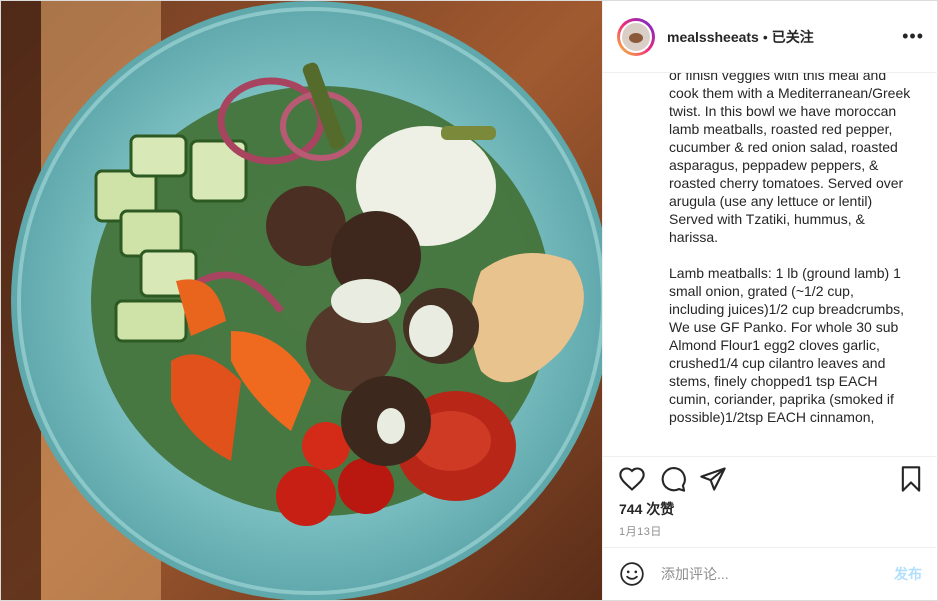  What do you see at coordinates (640, 531) in the screenshot?
I see `post-date: 1月13日` at bounding box center [640, 531].